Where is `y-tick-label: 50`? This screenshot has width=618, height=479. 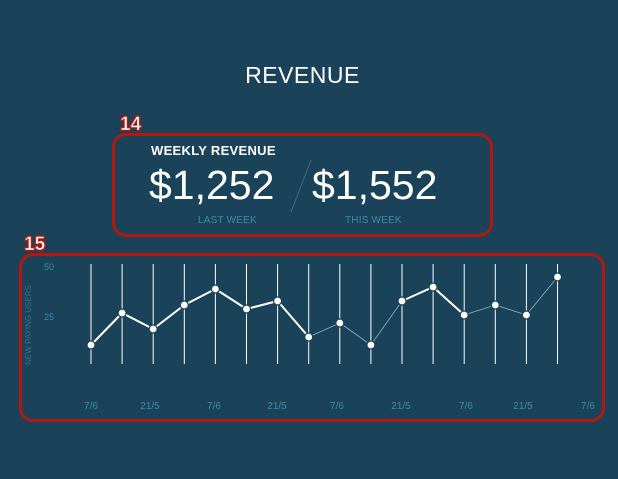
y-tick-label: 50 is located at coordinates (49, 267).